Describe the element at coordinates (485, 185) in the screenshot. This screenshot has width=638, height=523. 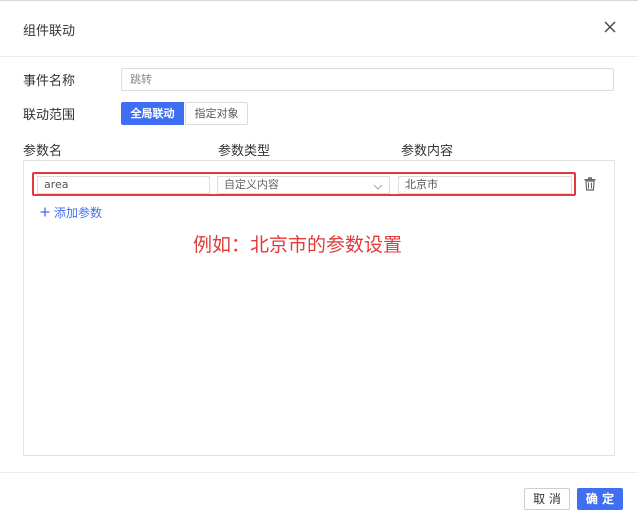
I see `param-value-input: 北京市` at that location.